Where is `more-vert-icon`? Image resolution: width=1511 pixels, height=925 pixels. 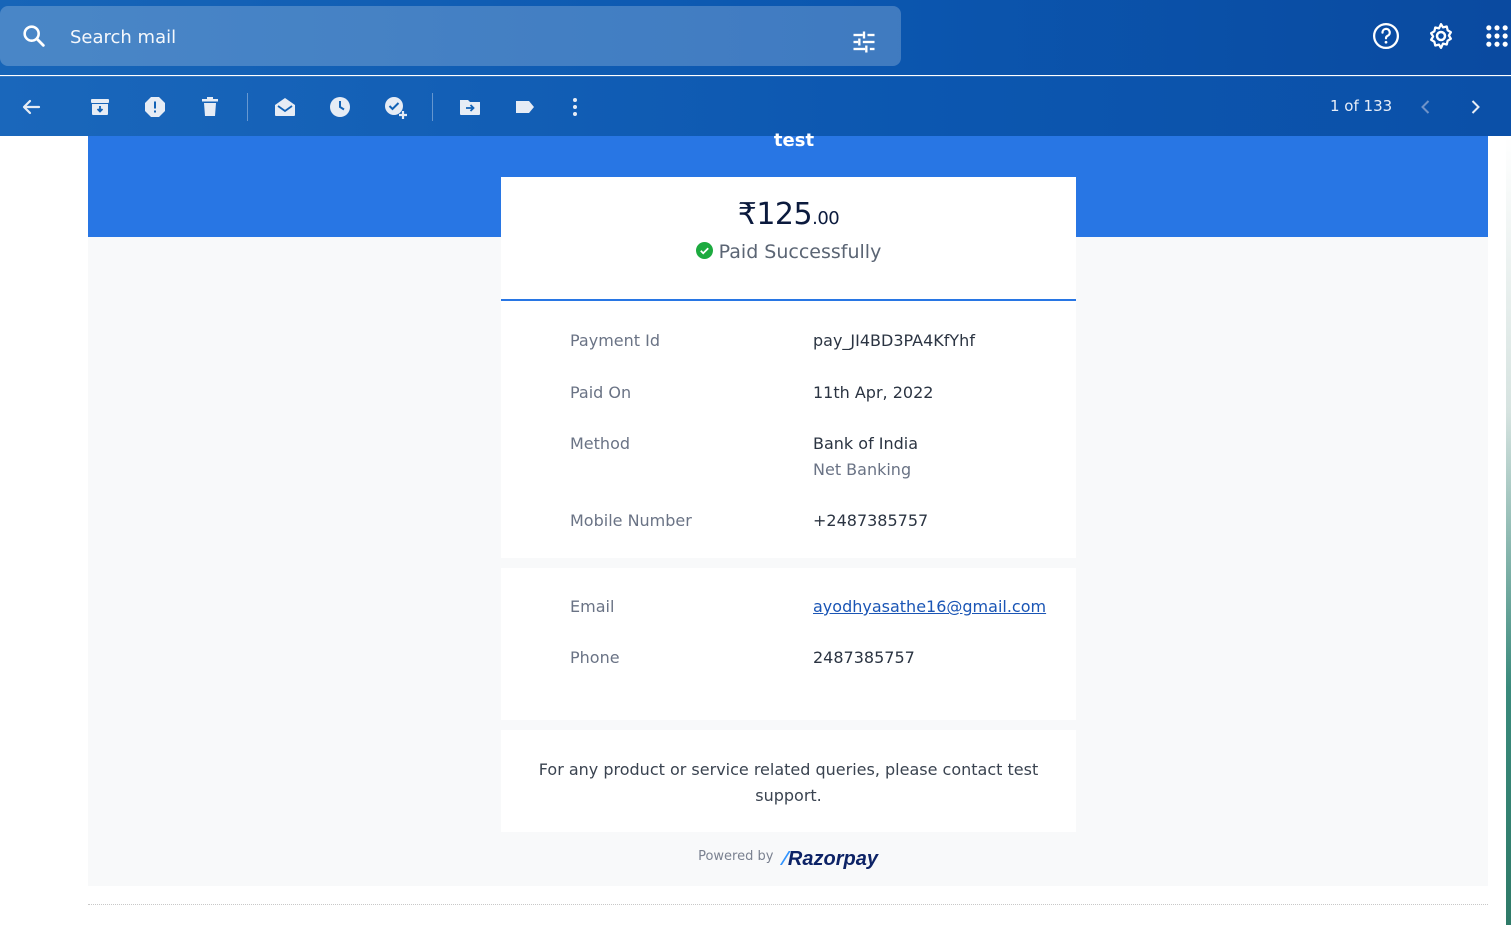
more-vert-icon is located at coordinates (575, 107).